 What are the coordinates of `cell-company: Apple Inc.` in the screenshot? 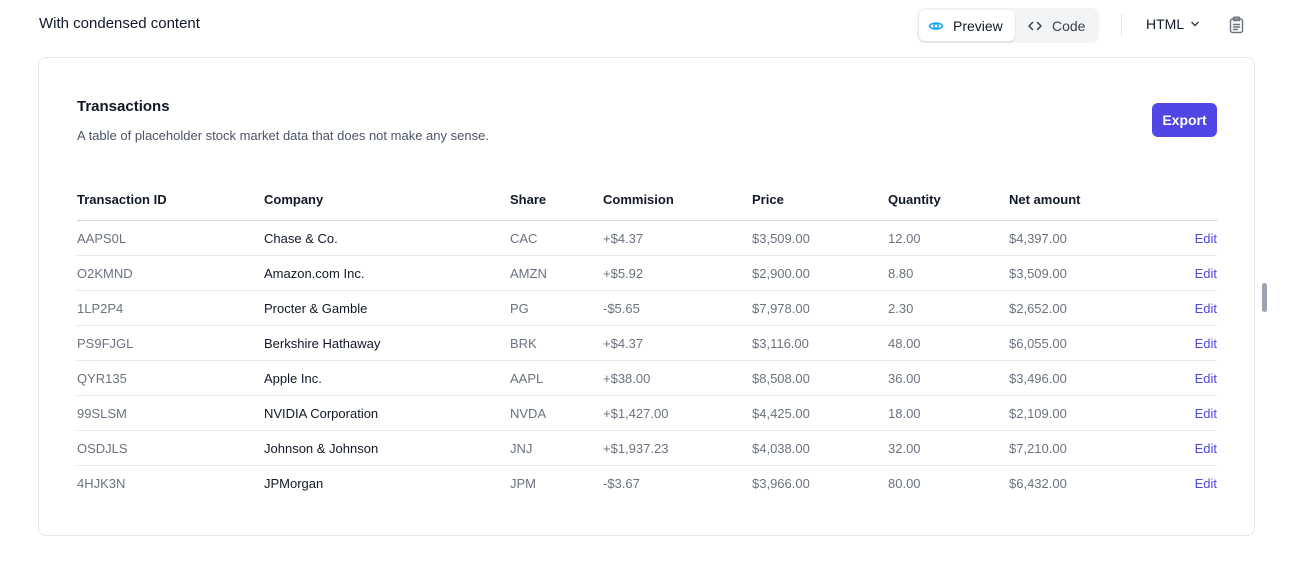 It's located at (387, 378).